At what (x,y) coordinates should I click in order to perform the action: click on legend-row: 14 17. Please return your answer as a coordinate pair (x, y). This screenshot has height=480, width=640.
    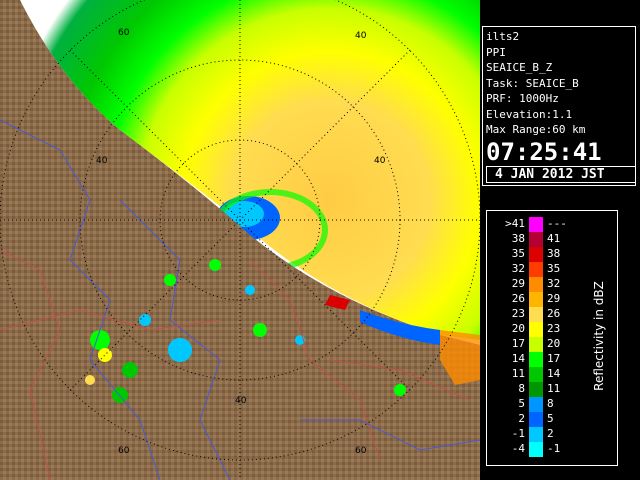
    Looking at the image, I should click on (537, 359).